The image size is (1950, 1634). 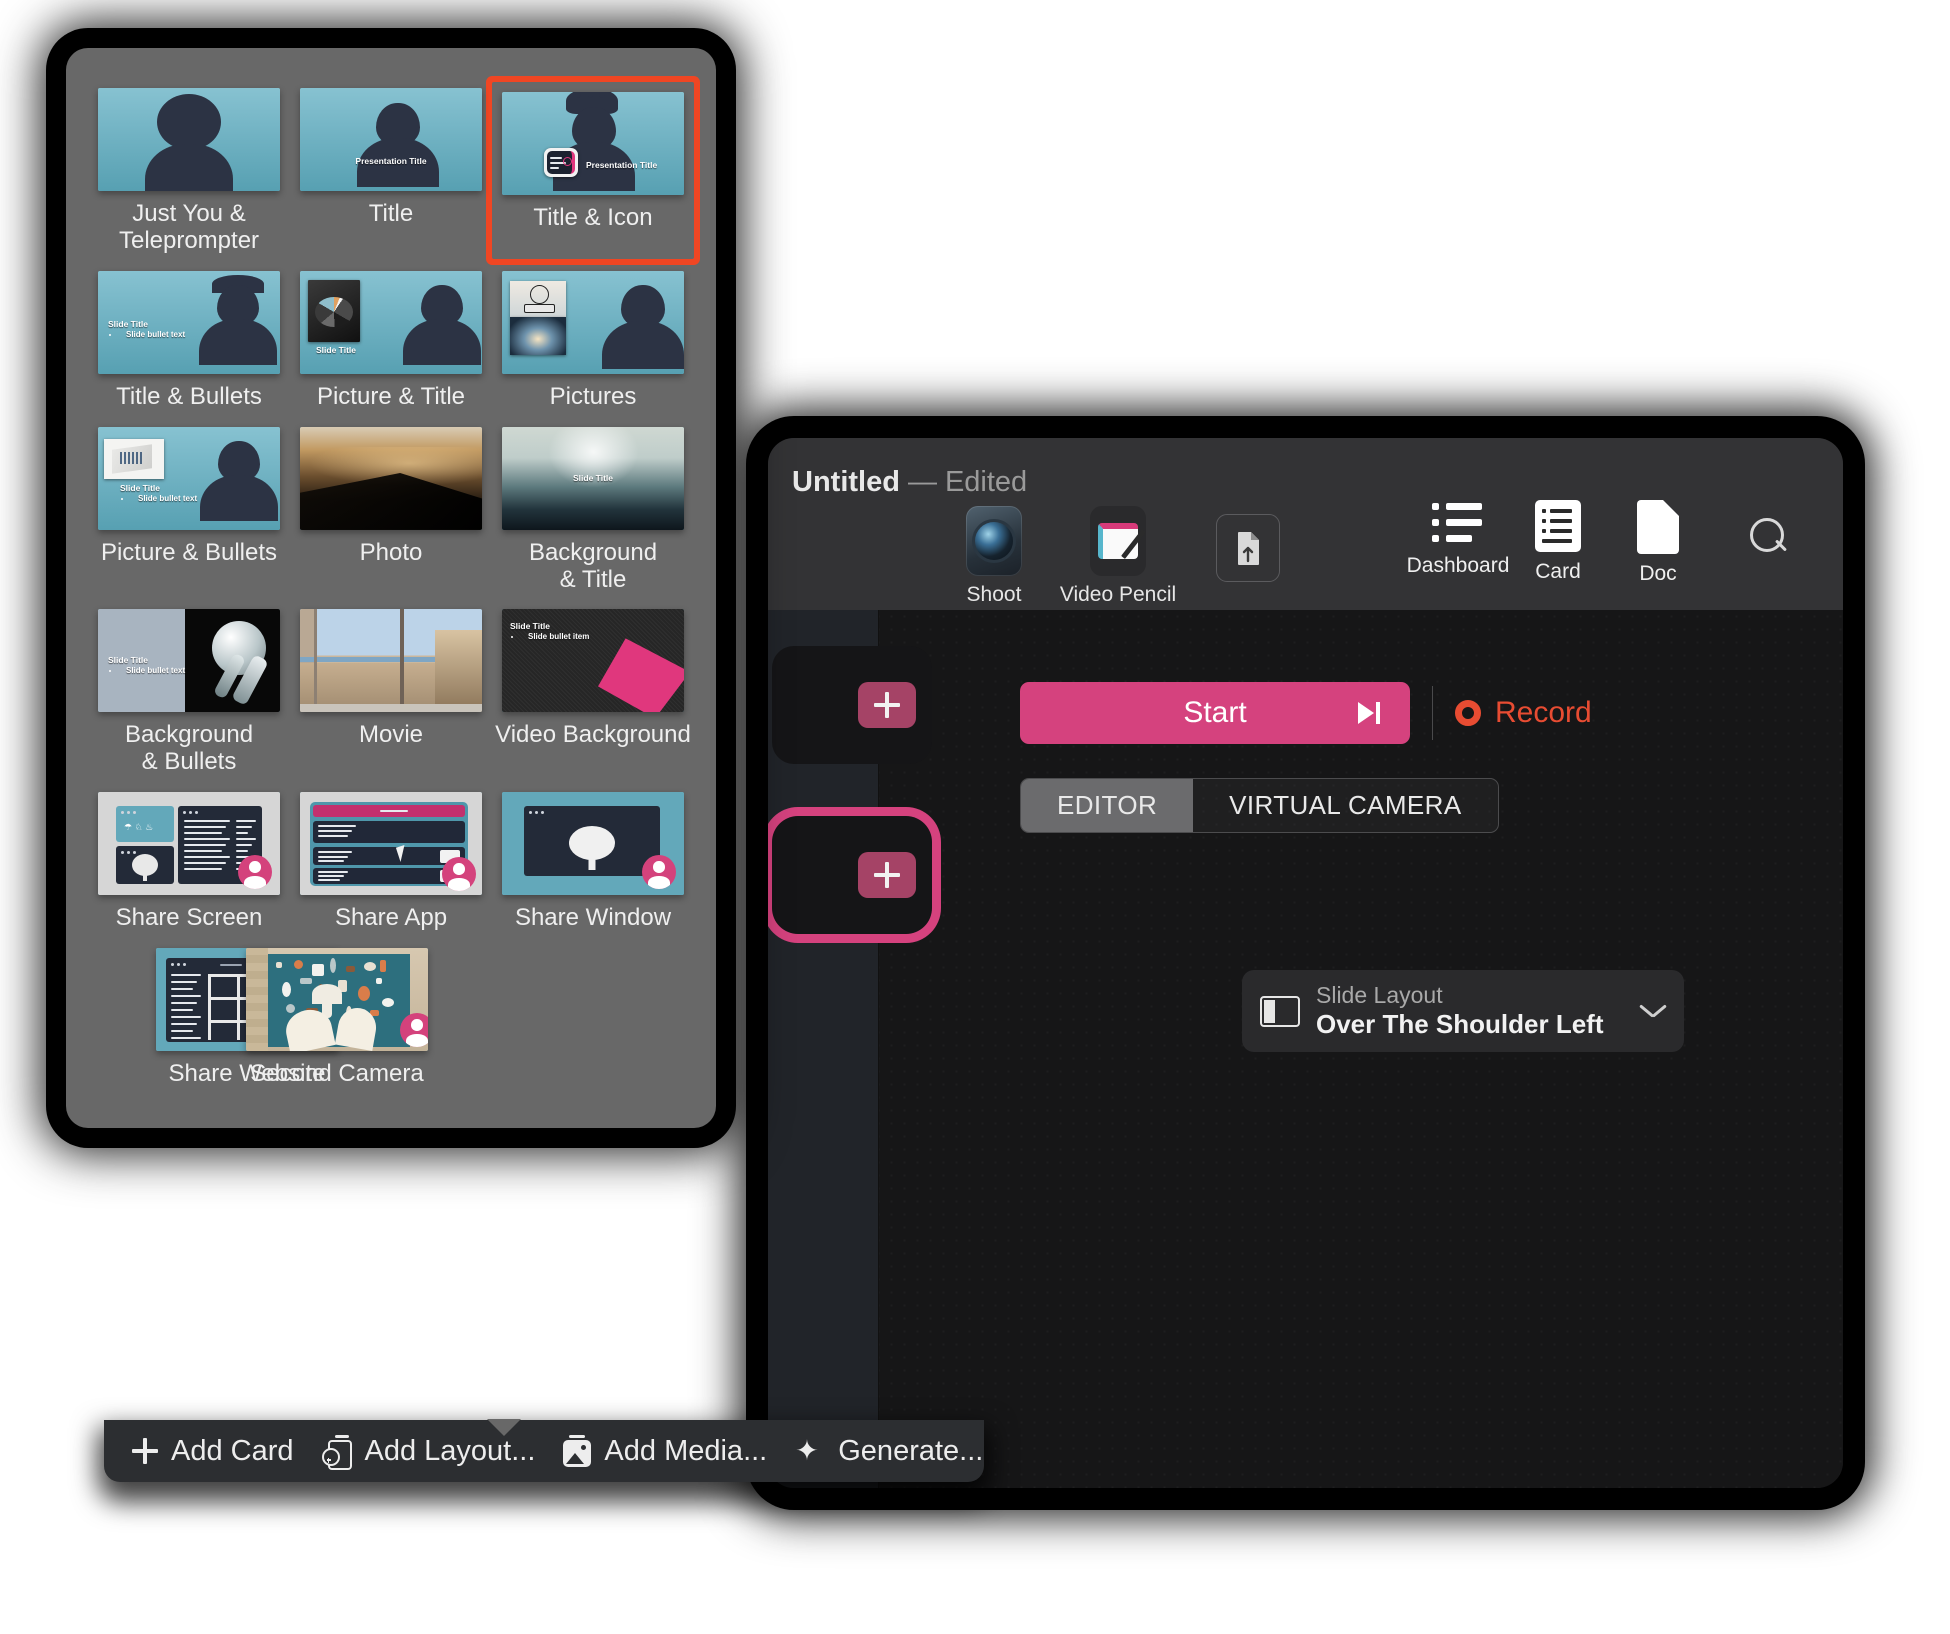 What do you see at coordinates (593, 217) in the screenshot?
I see `layout-option-label: Title & Icon` at bounding box center [593, 217].